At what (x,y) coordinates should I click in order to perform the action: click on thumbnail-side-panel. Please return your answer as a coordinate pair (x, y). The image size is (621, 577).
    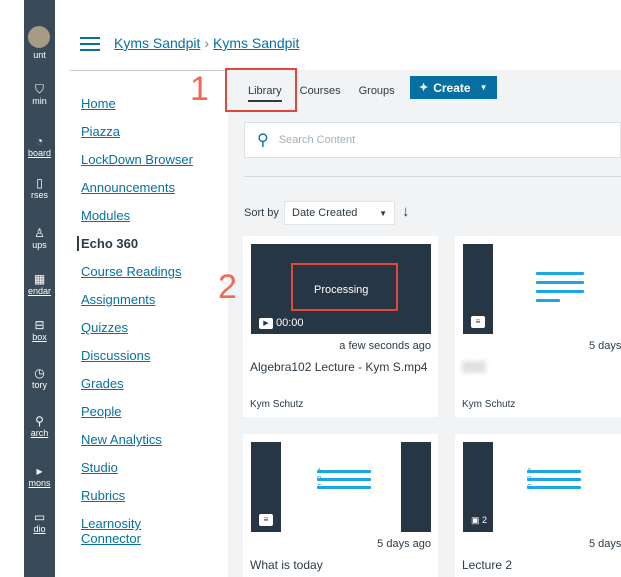
    Looking at the image, I should click on (416, 487).